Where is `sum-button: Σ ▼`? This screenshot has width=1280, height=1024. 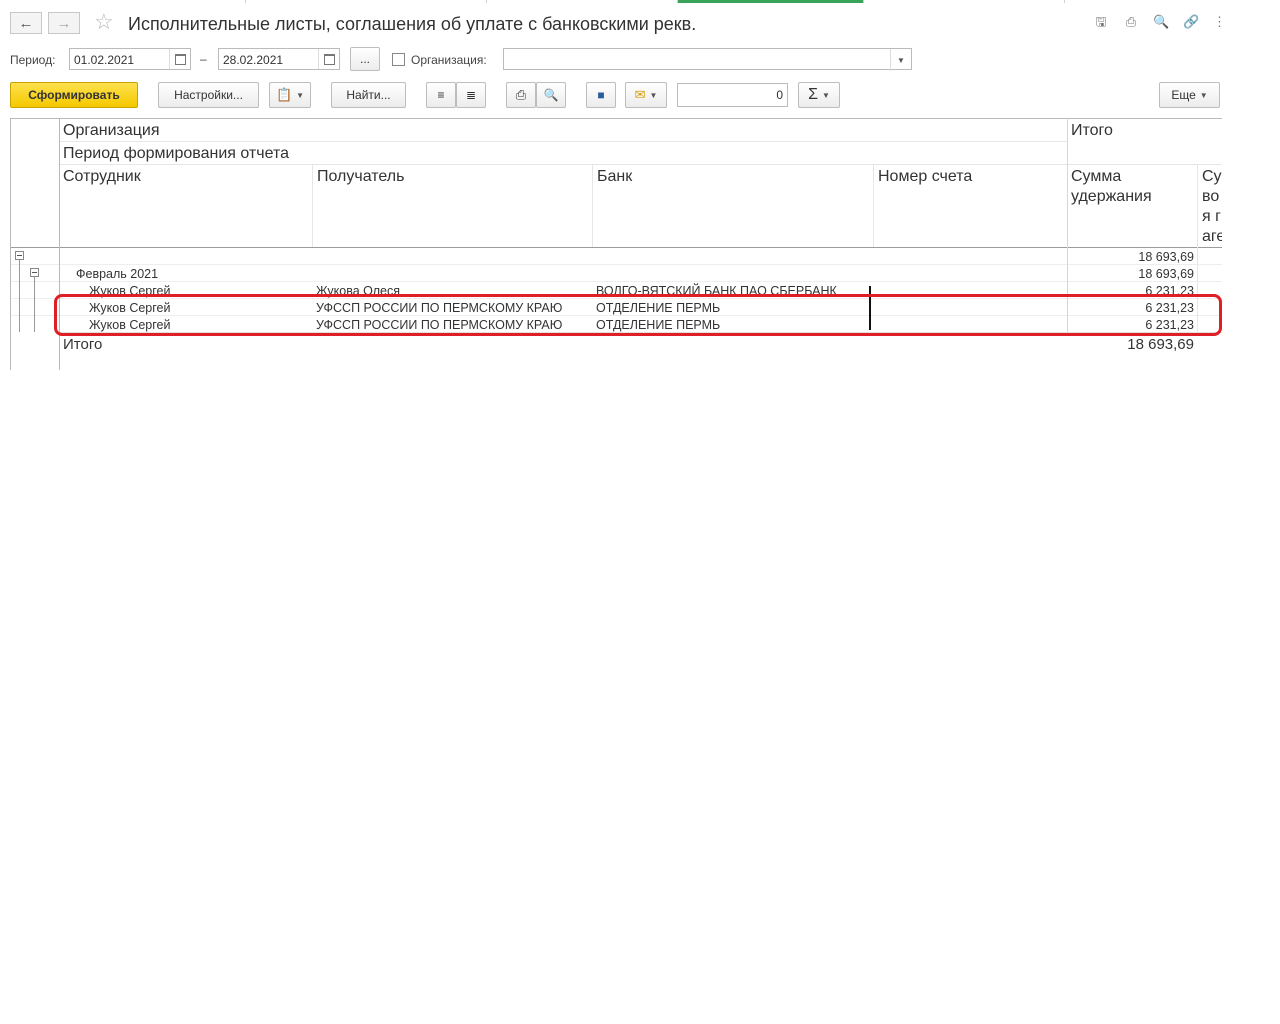
sum-button: Σ ▼ is located at coordinates (819, 95).